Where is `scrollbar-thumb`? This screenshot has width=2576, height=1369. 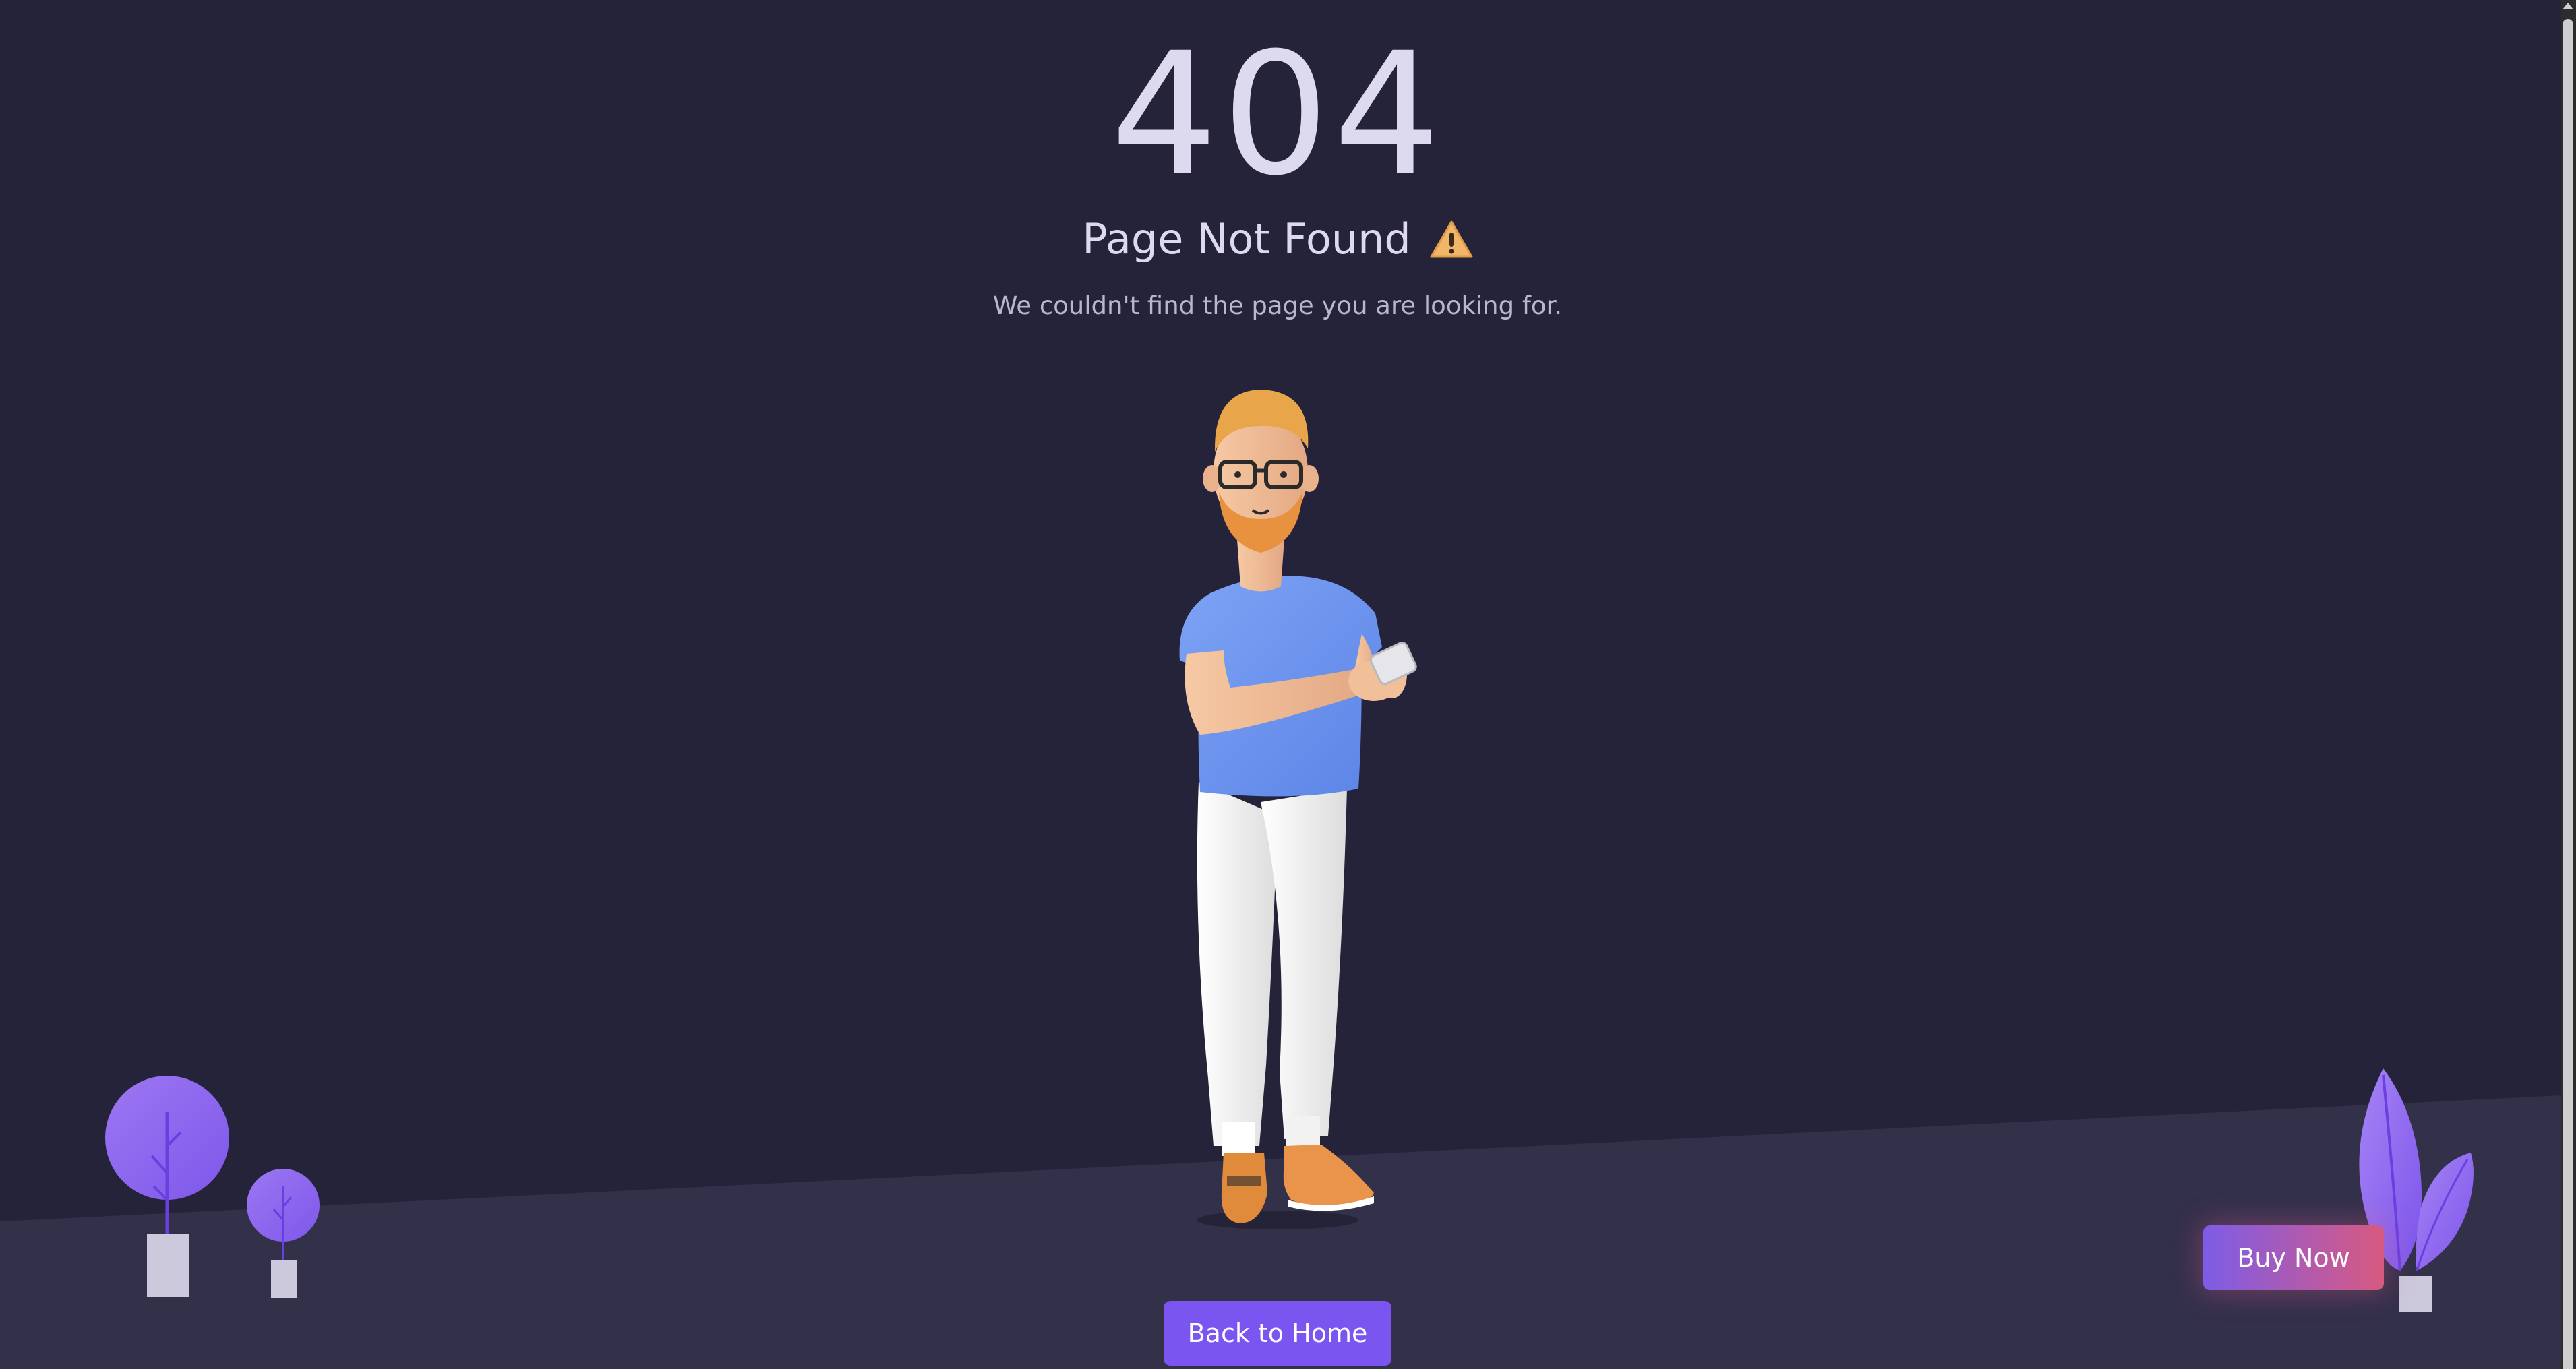 scrollbar-thumb is located at coordinates (2568, 694).